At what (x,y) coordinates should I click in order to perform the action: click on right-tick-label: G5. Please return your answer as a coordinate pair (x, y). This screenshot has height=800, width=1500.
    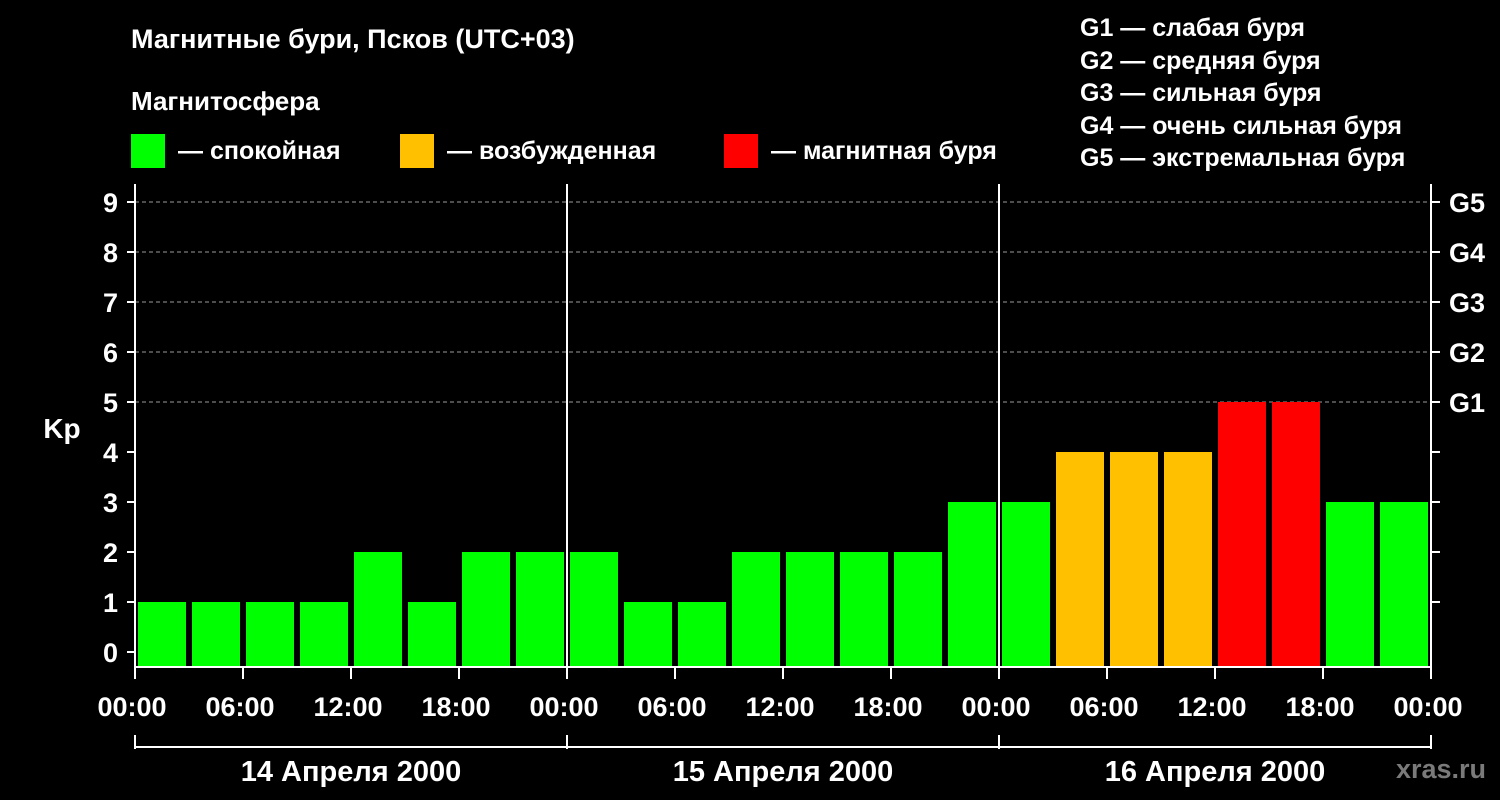
    Looking at the image, I should click on (1467, 203).